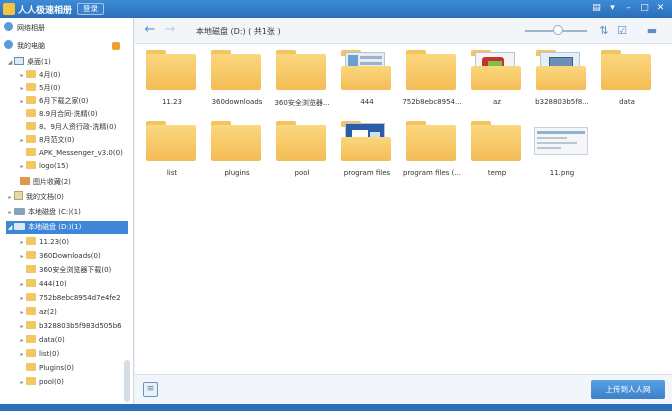 The height and width of the screenshot is (411, 672). Describe the element at coordinates (90, 9) in the screenshot. I see `login-button: 登录` at that location.